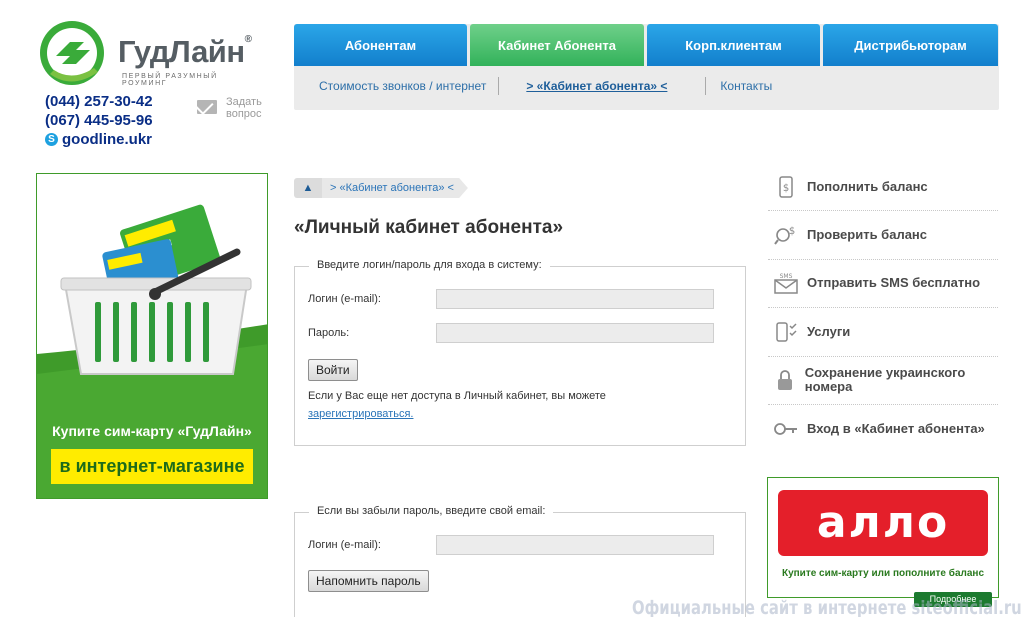 Image resolution: width=1024 pixels, height=617 pixels. Describe the element at coordinates (557, 45) in the screenshot. I see `tab-subscriber-cabinet: Кабинет Абонента` at that location.